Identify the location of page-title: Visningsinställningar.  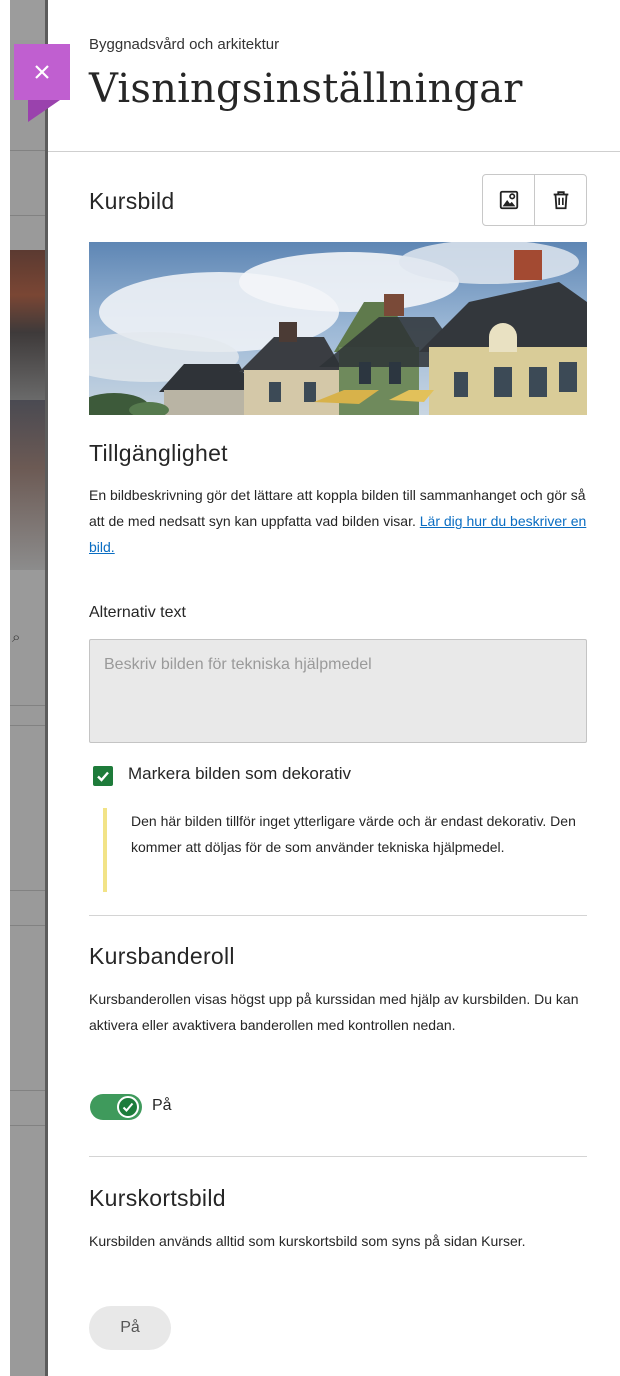
(306, 89).